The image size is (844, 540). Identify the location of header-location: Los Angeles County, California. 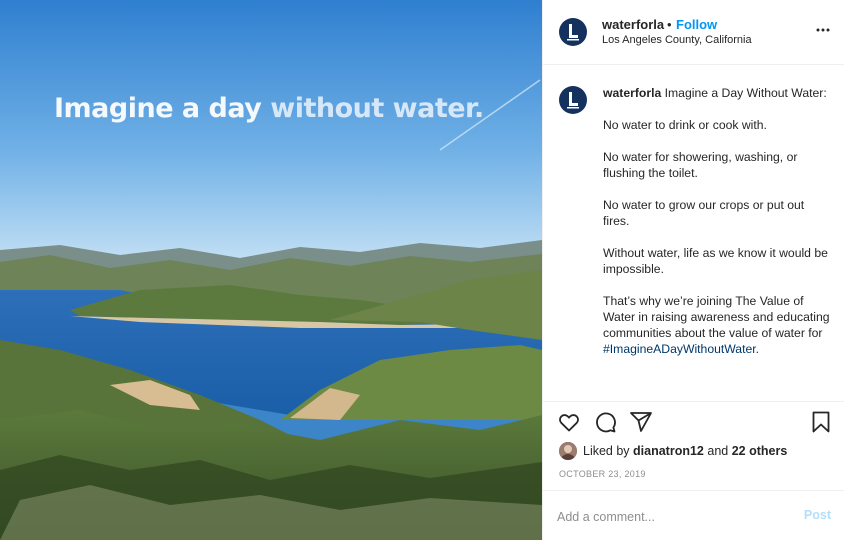
(677, 40).